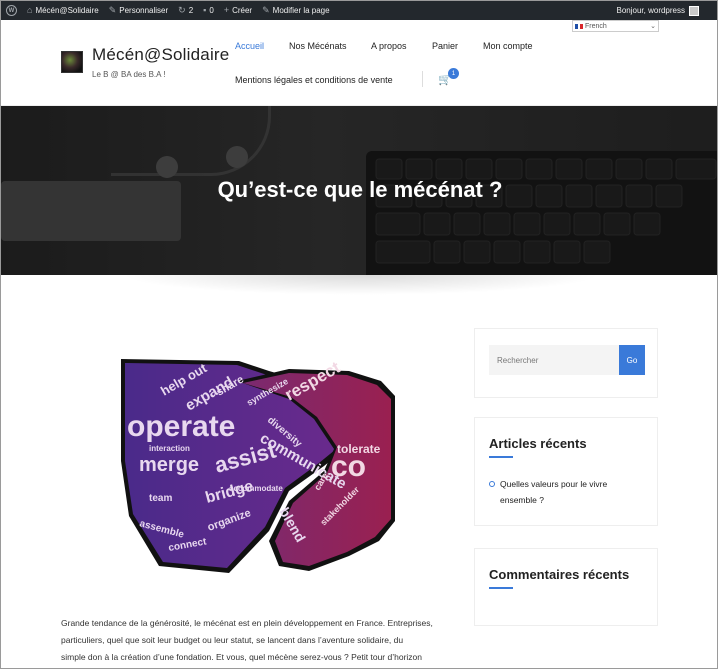 Image resolution: width=718 pixels, height=669 pixels. Describe the element at coordinates (182, 10) in the screenshot. I see `refresh-icon: ↻` at that location.